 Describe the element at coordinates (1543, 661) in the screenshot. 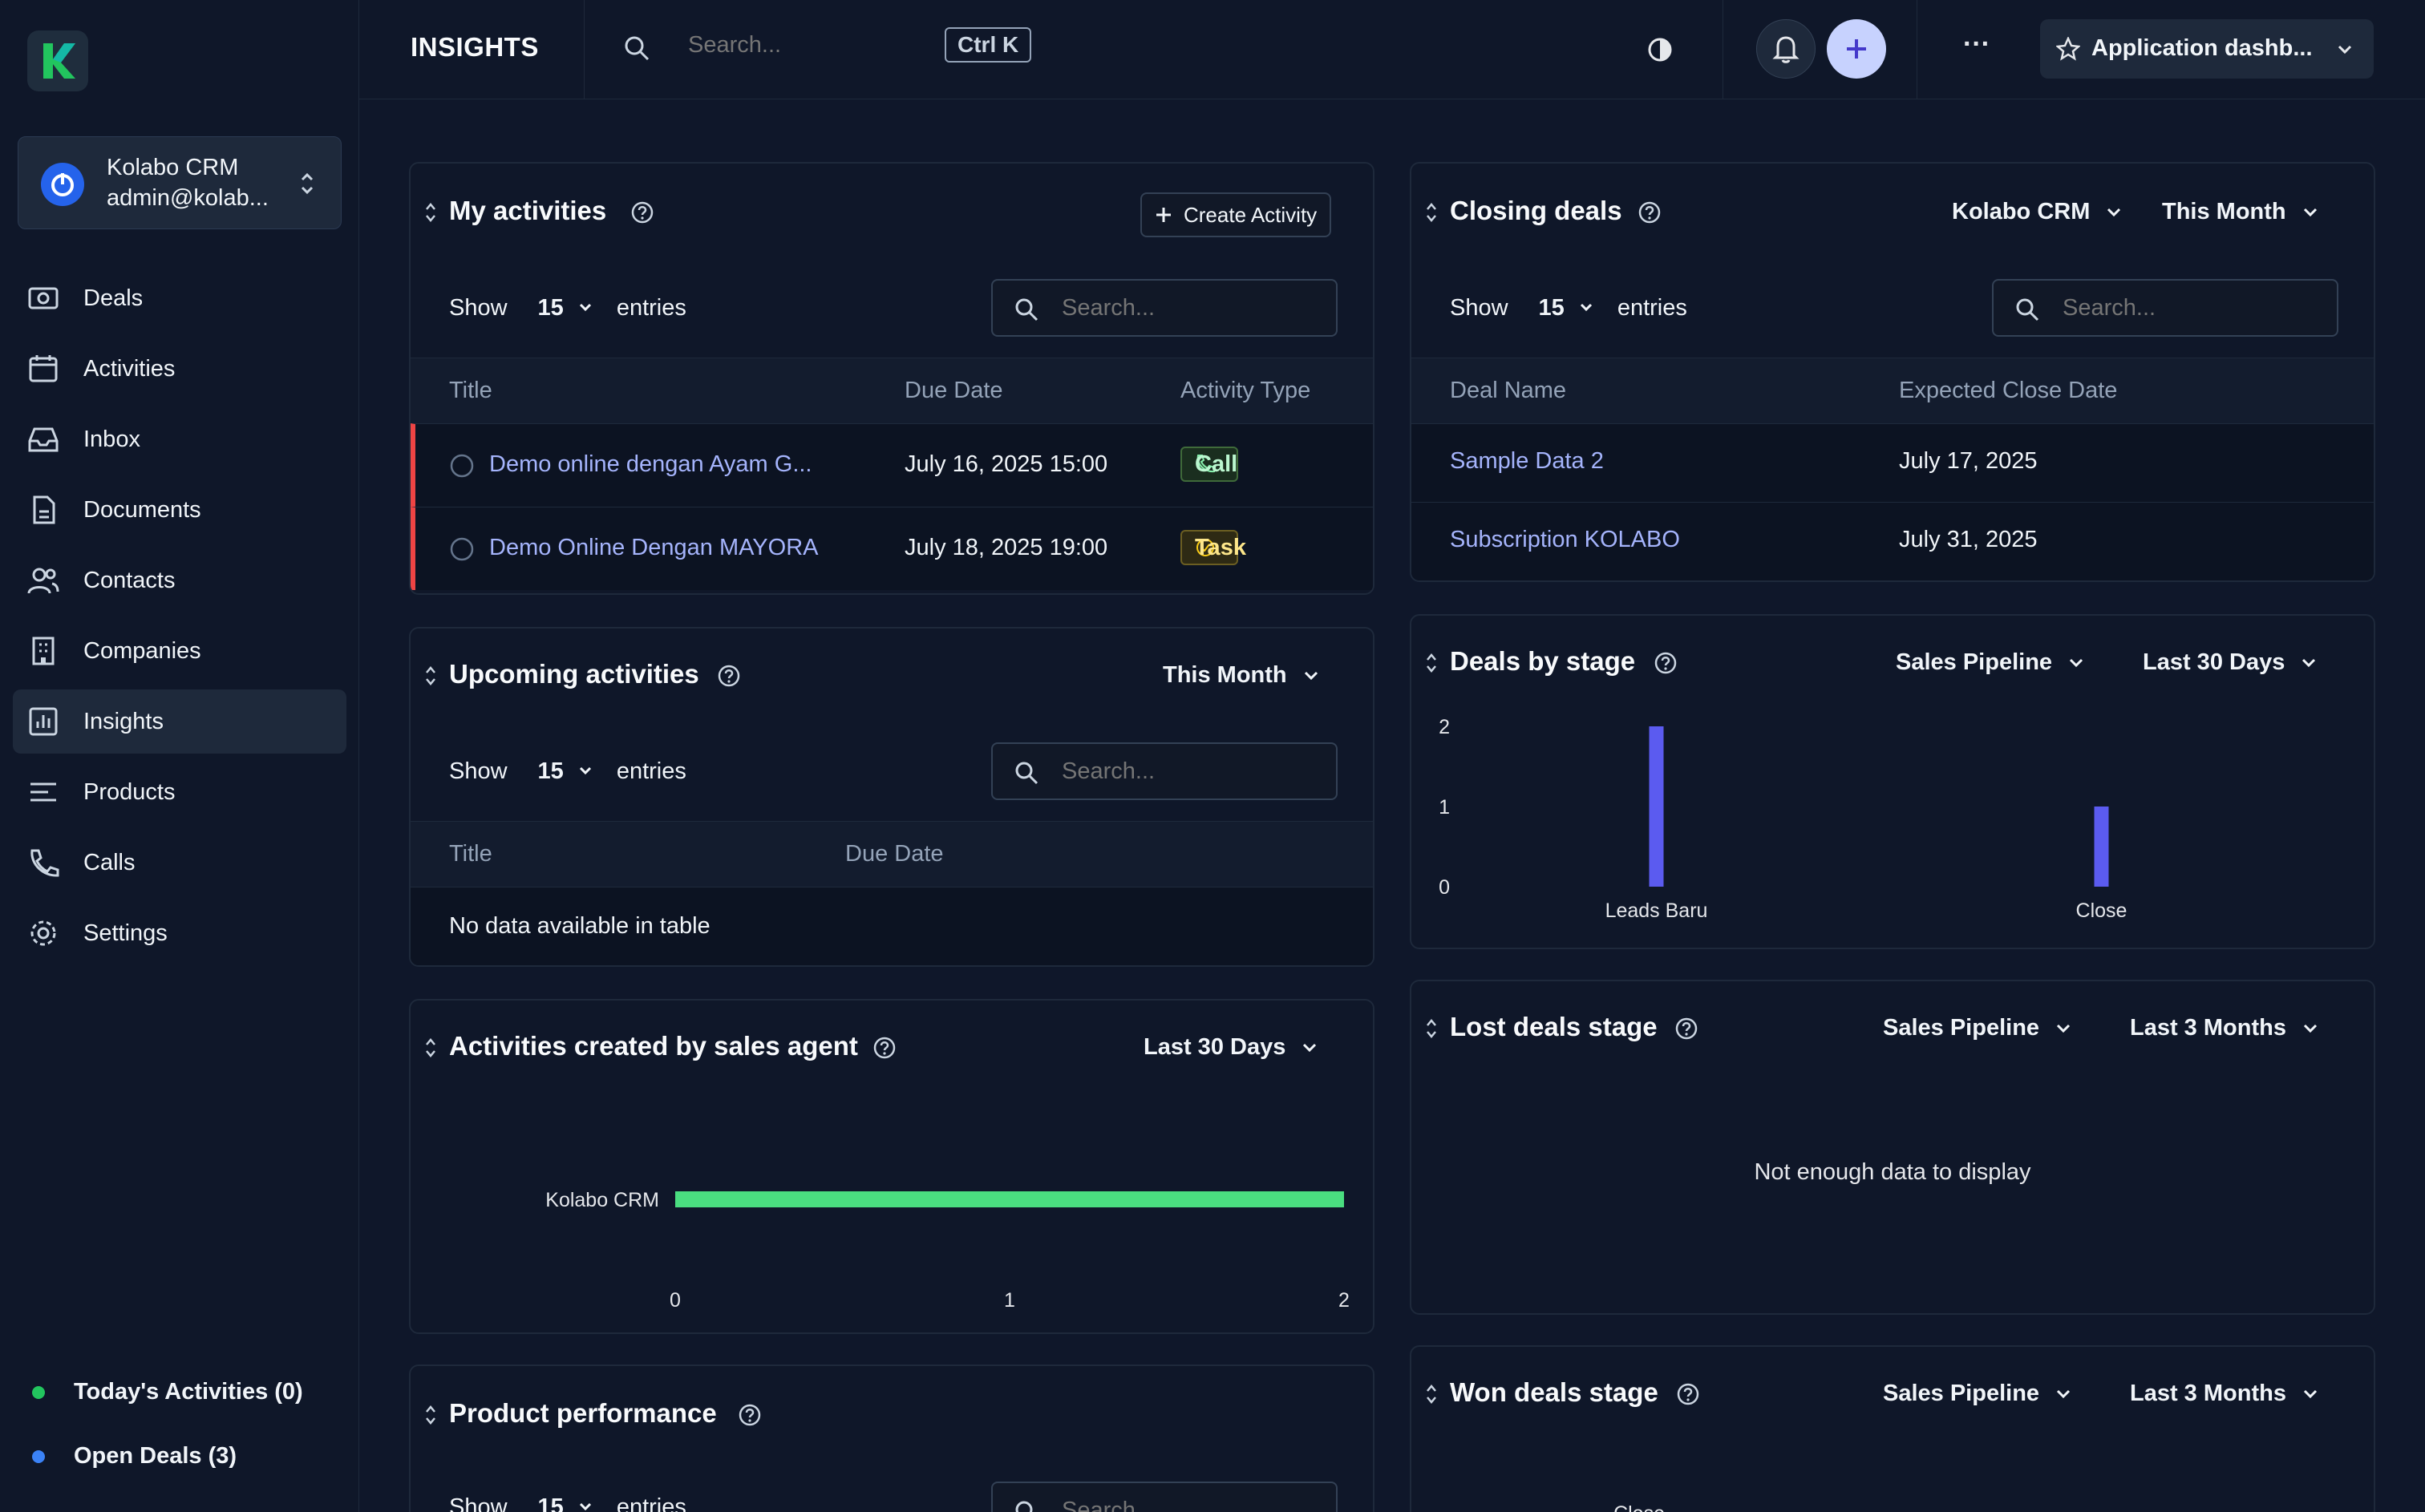

I see `card-title: Deals by stage` at that location.